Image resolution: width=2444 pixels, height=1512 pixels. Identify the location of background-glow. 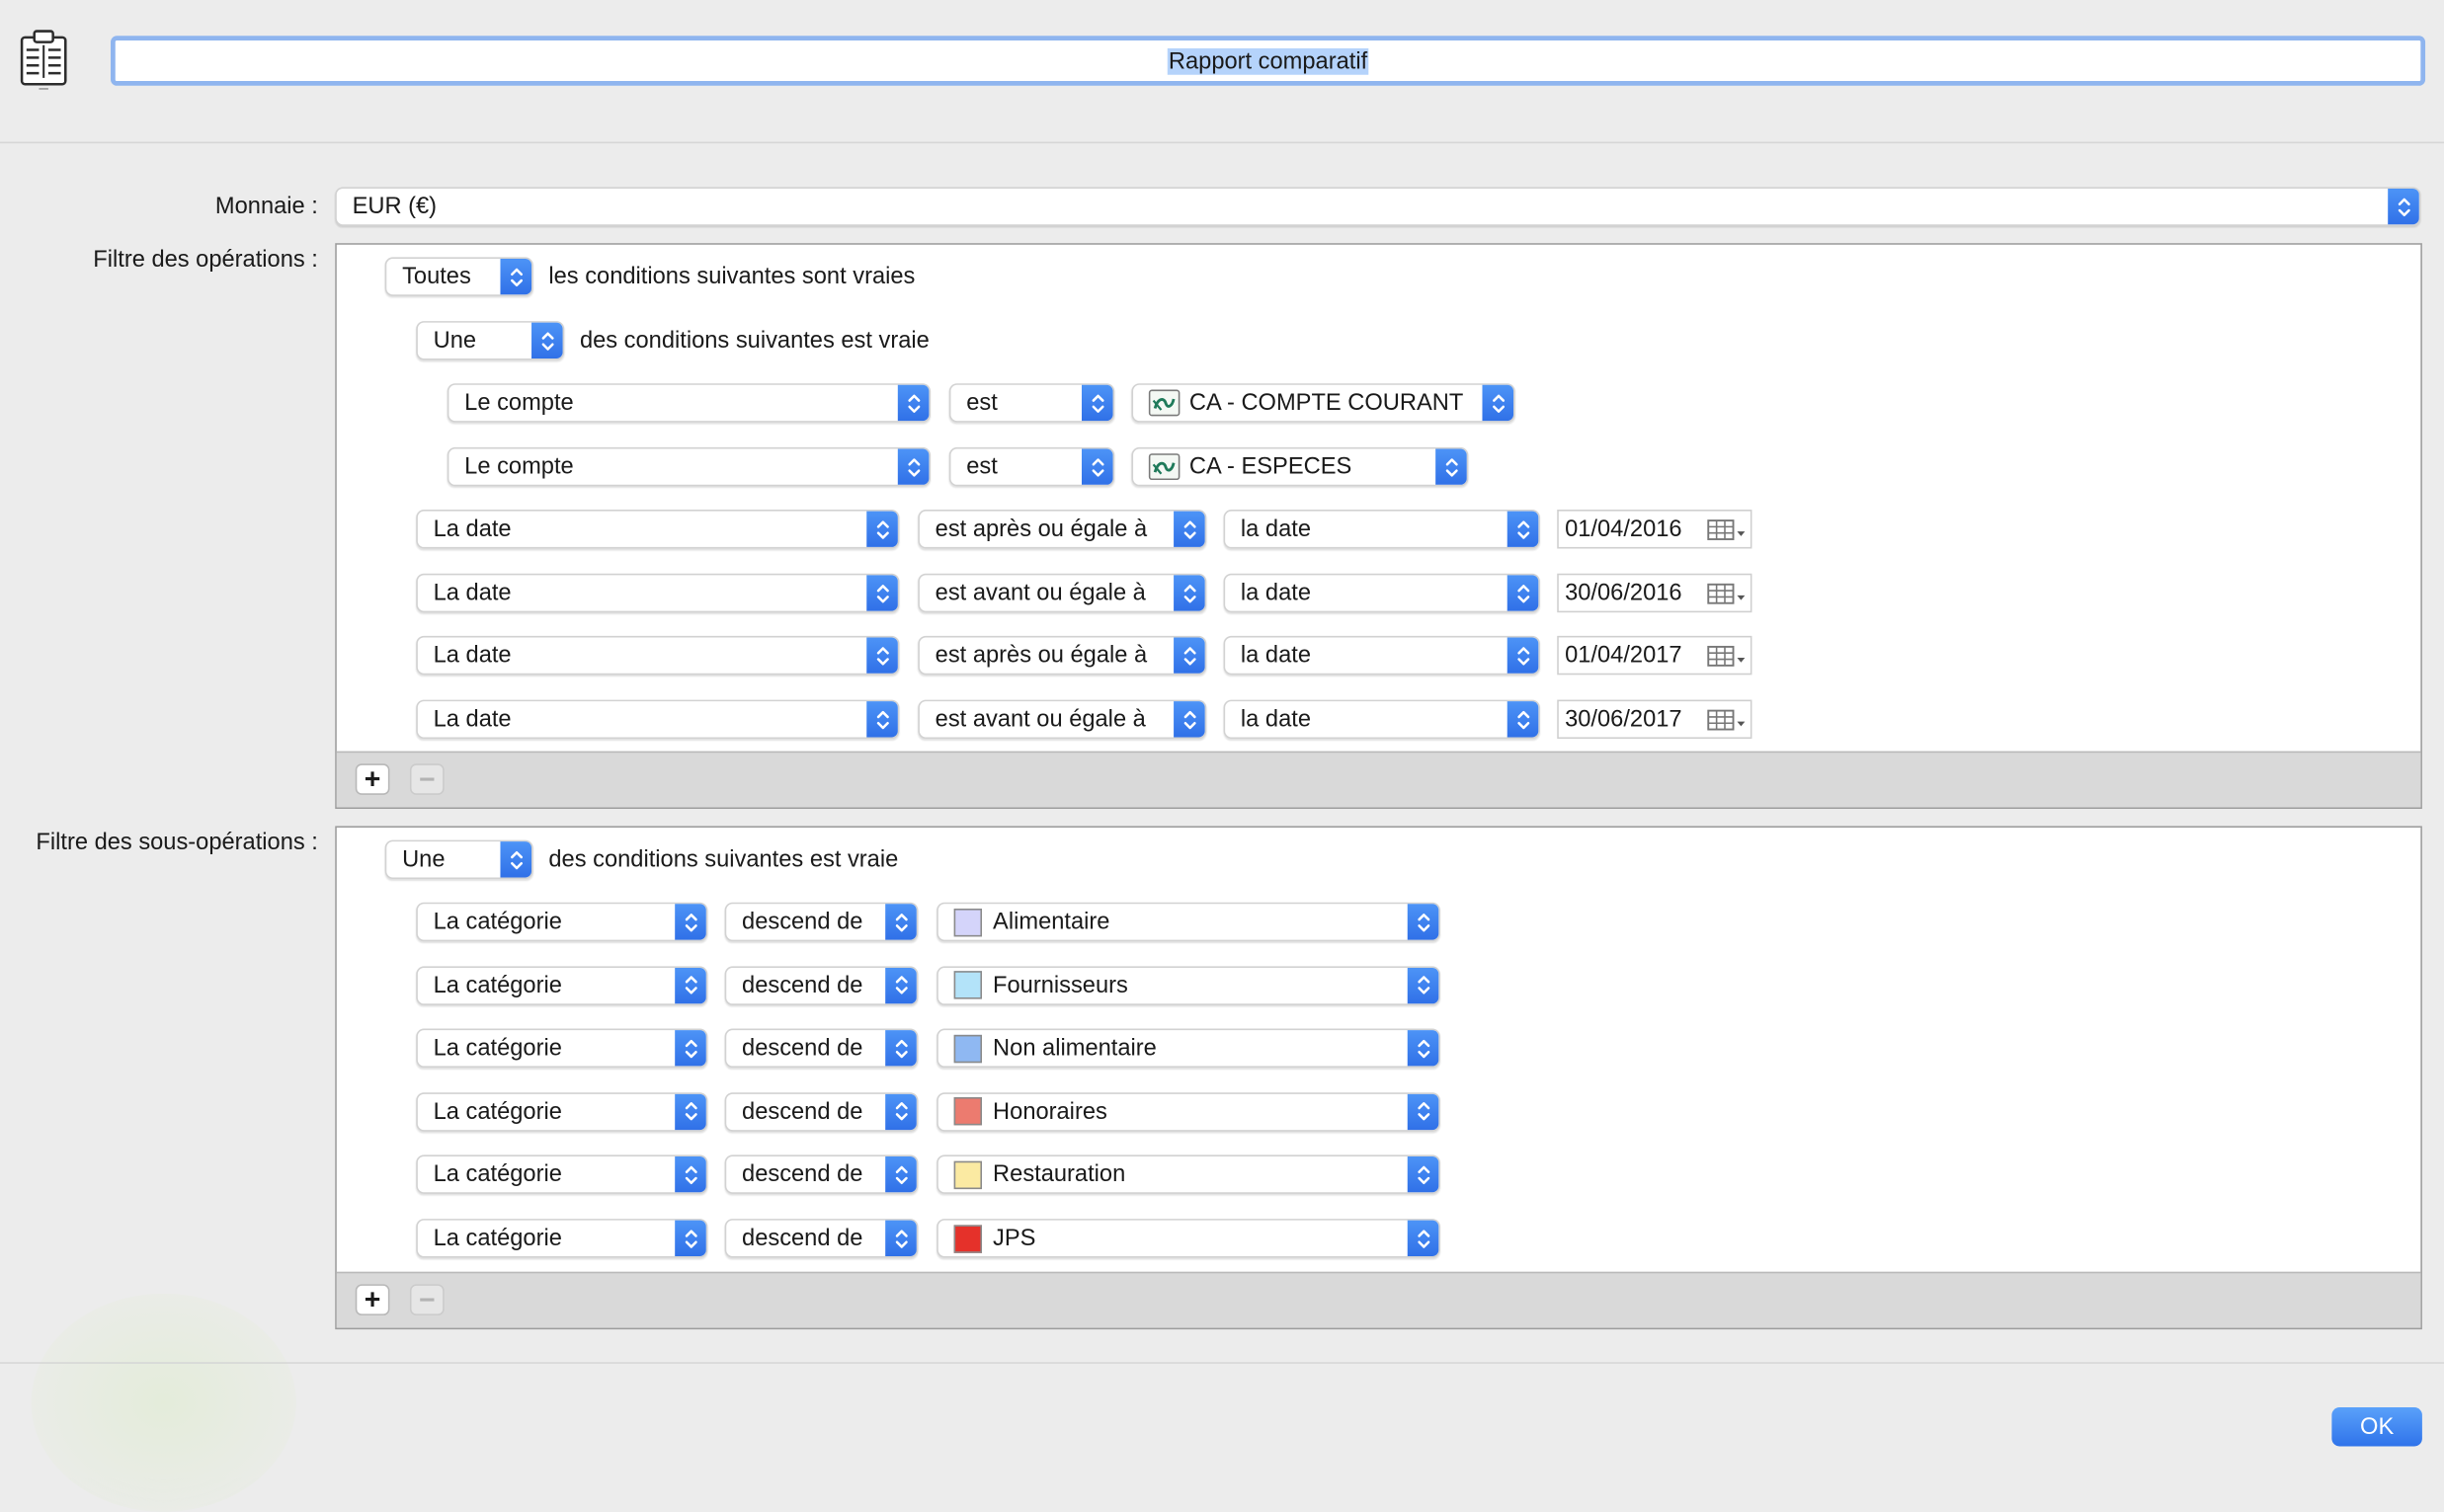
(163, 1403).